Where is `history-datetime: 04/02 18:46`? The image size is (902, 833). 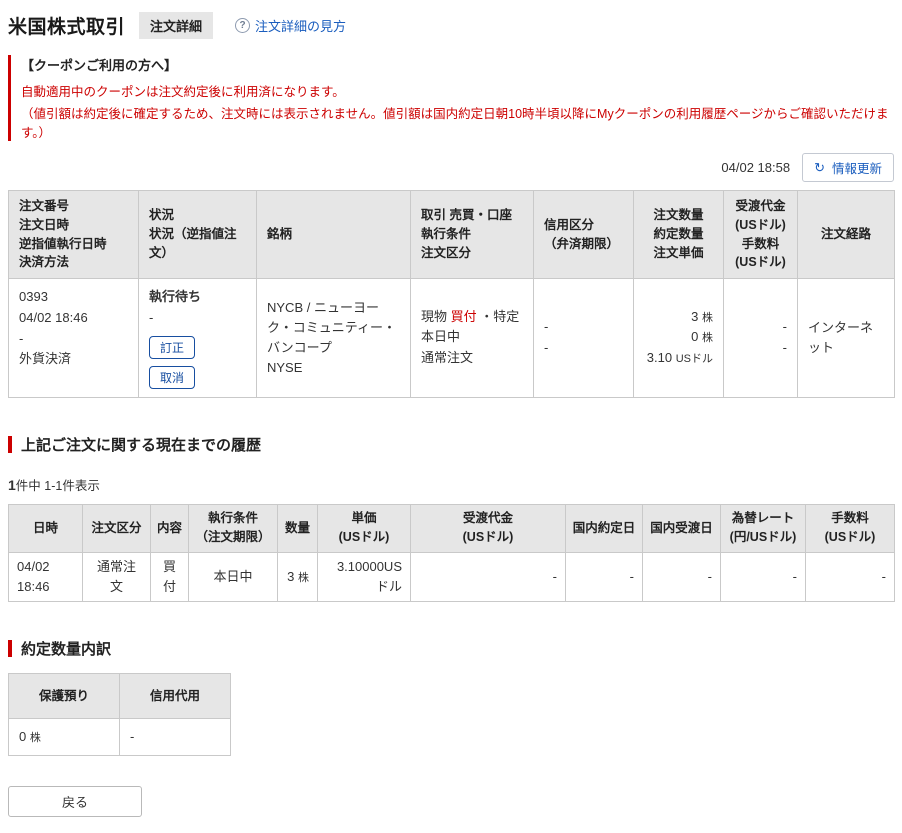 history-datetime: 04/02 18:46 is located at coordinates (45, 576).